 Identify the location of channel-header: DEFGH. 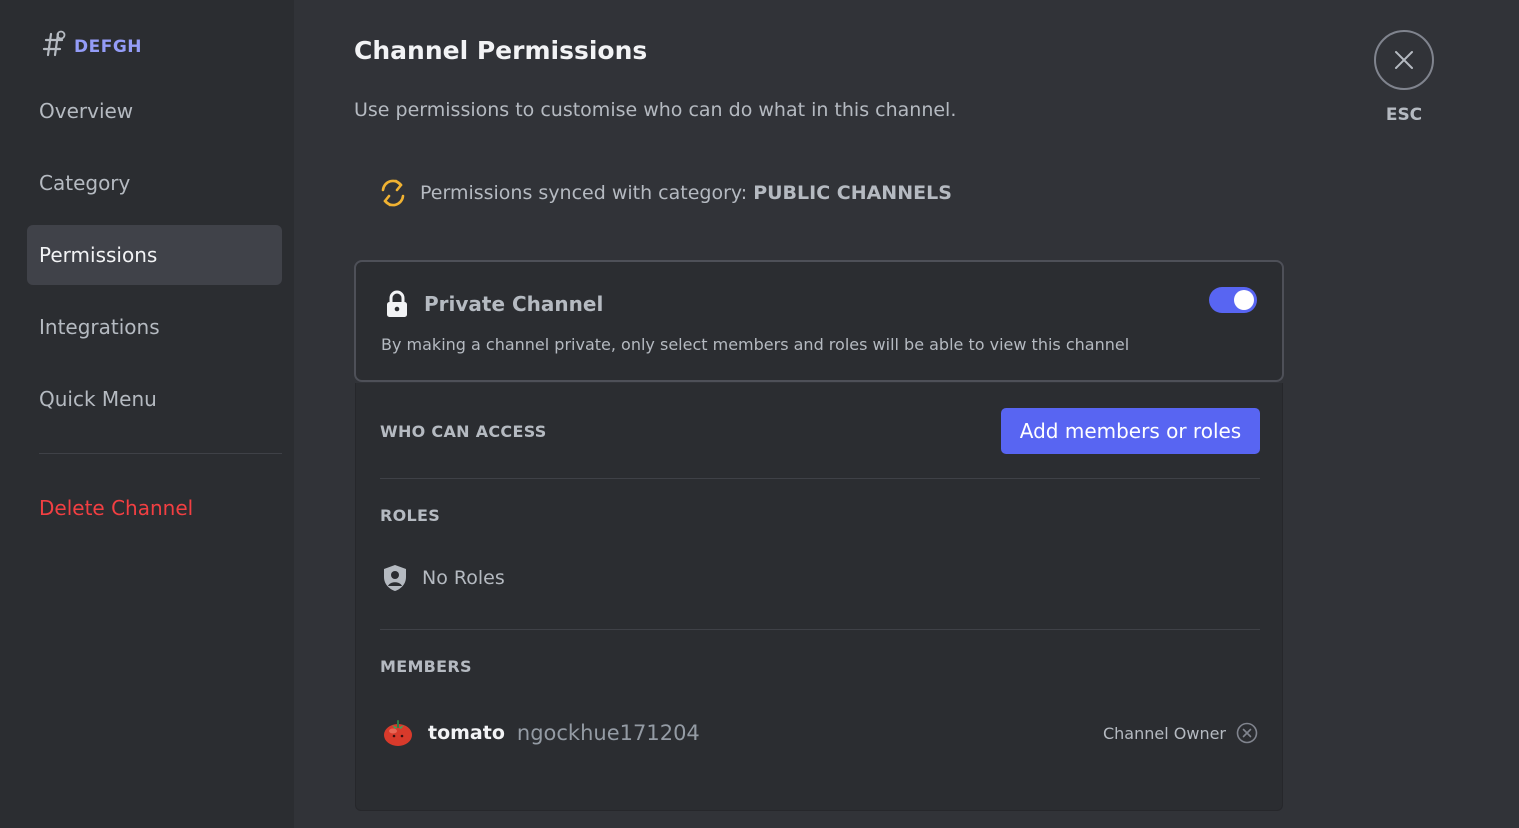
(91, 44).